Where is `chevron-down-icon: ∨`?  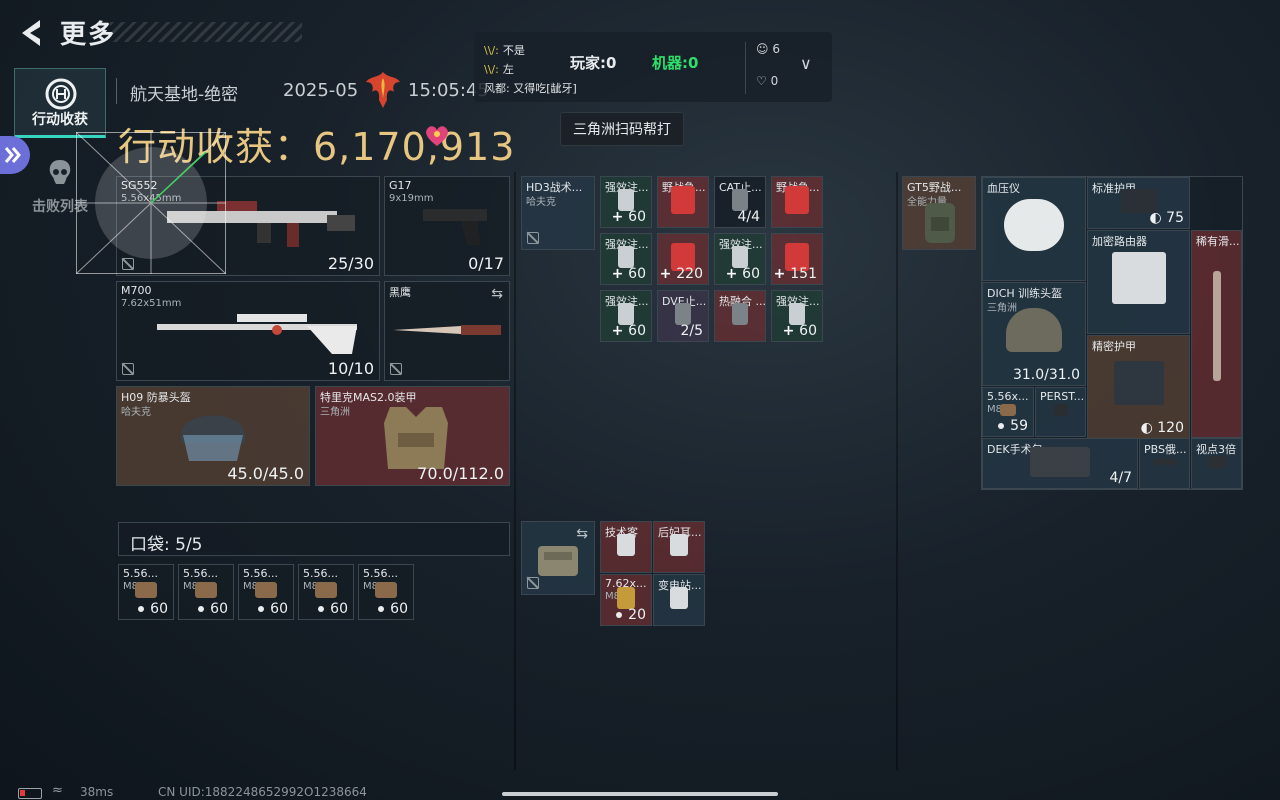 chevron-down-icon: ∨ is located at coordinates (806, 63).